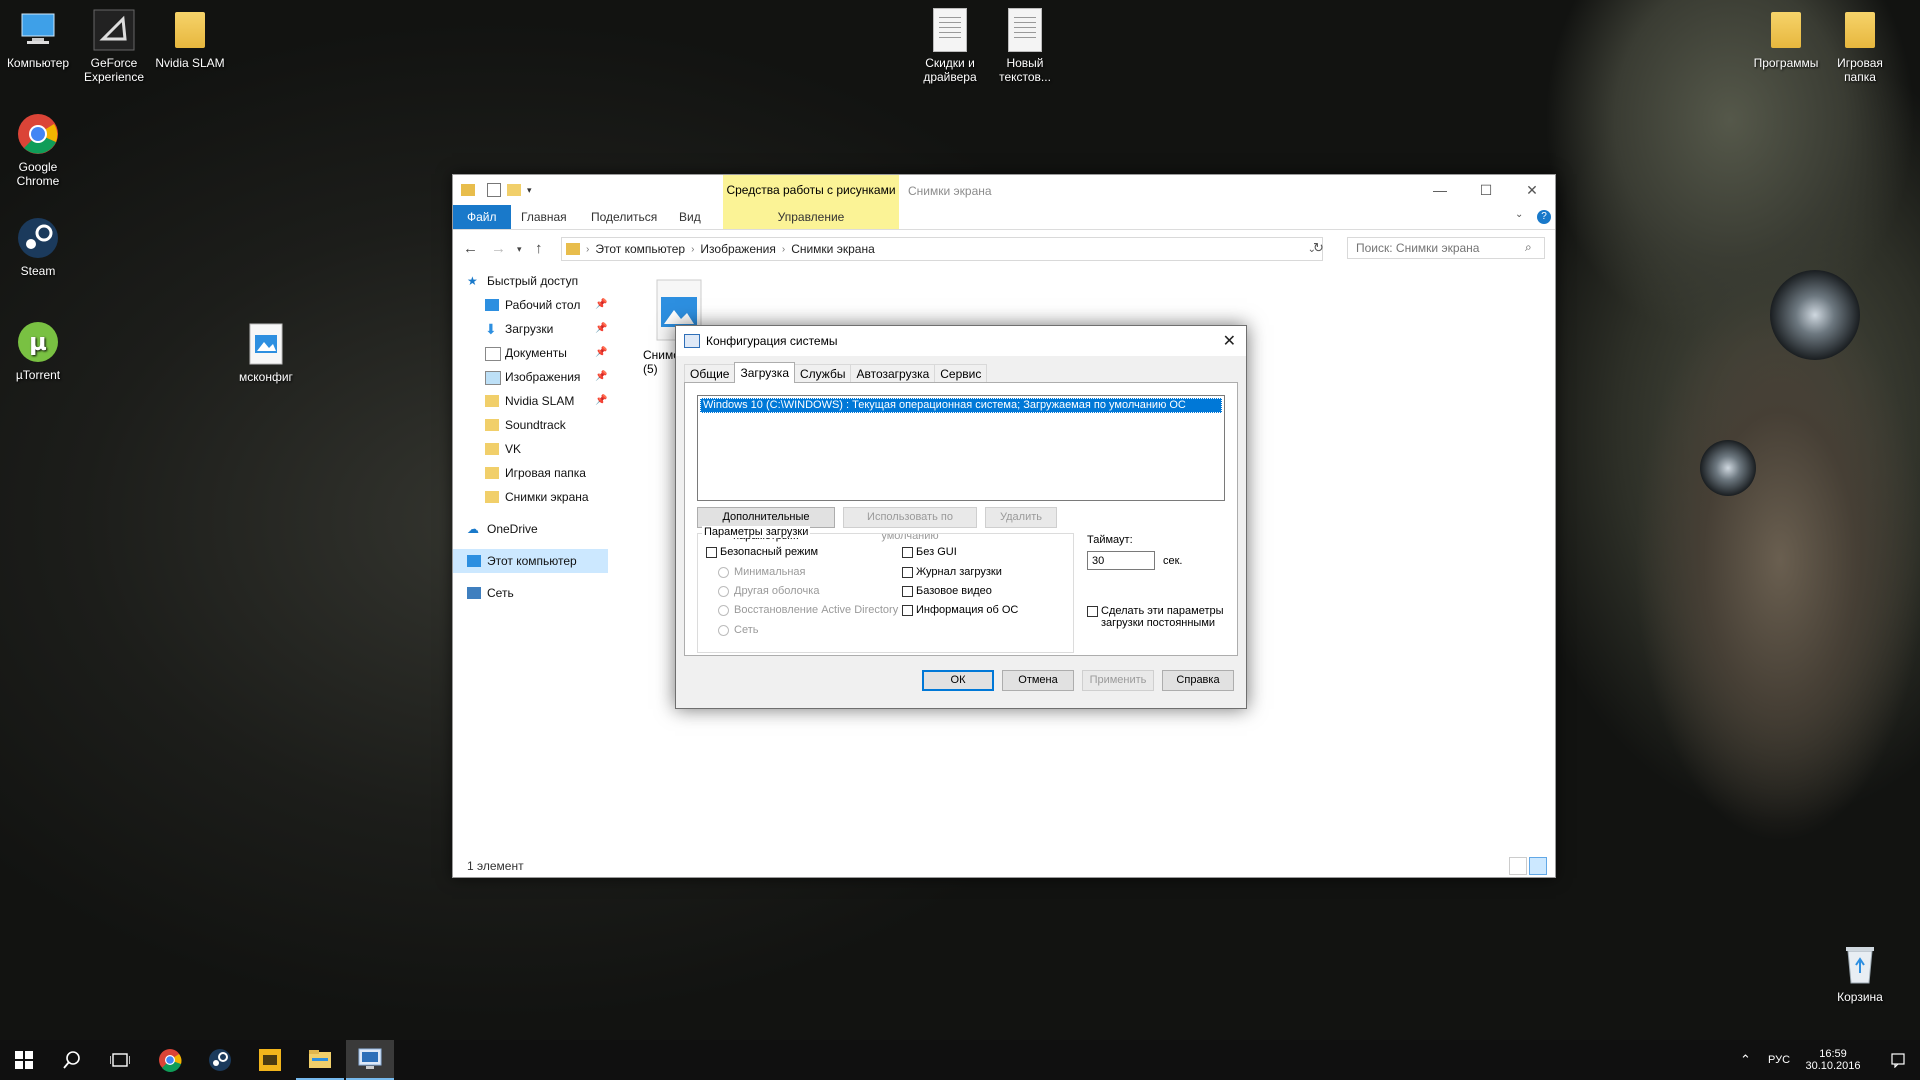  I want to click on nav-item-soundtrack: Soundtrack, so click(530, 425).